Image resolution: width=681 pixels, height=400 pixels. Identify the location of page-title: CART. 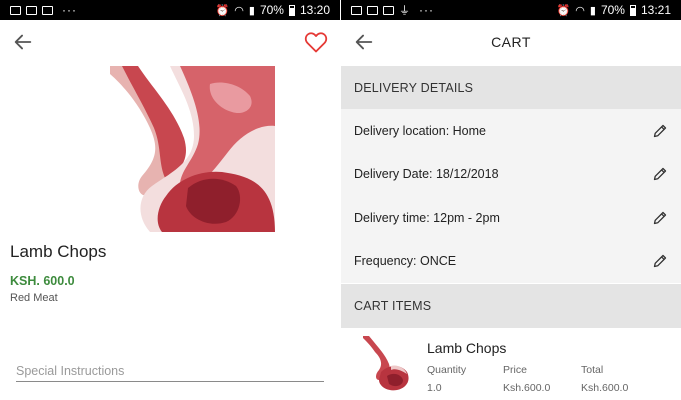
(511, 42).